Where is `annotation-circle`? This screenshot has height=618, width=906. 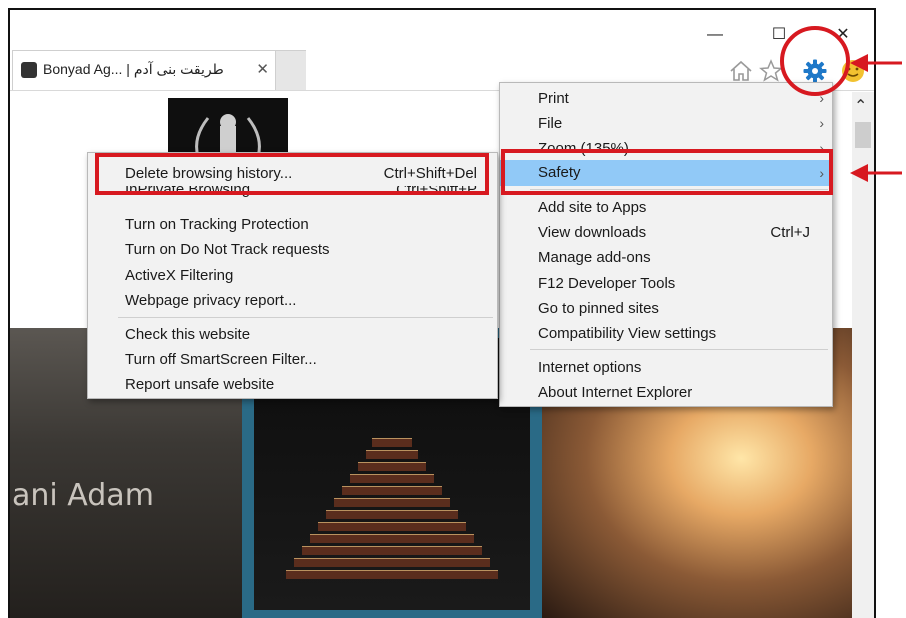
annotation-circle is located at coordinates (815, 61).